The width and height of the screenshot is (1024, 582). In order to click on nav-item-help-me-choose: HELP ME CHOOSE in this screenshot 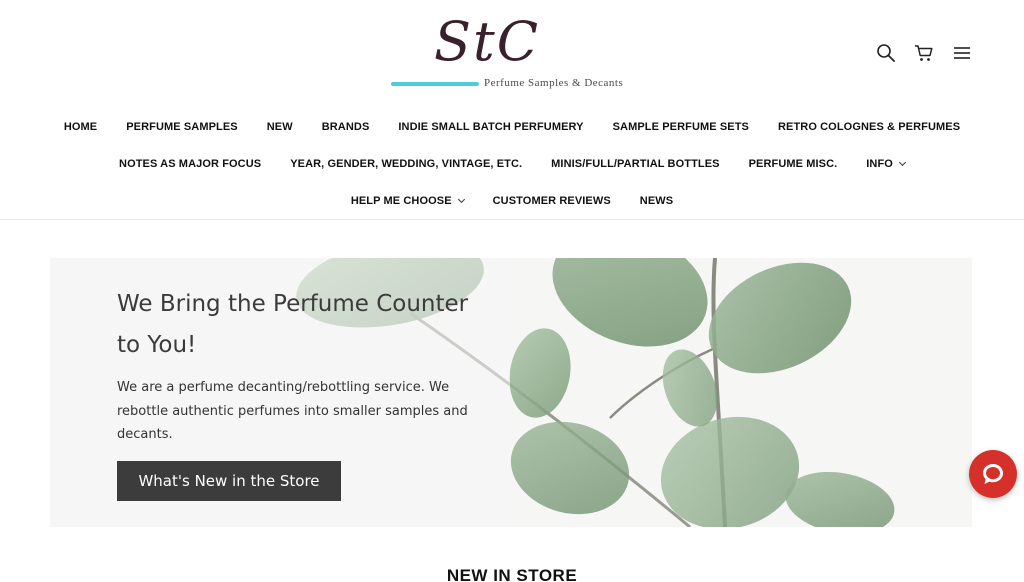, I will do `click(407, 200)`.